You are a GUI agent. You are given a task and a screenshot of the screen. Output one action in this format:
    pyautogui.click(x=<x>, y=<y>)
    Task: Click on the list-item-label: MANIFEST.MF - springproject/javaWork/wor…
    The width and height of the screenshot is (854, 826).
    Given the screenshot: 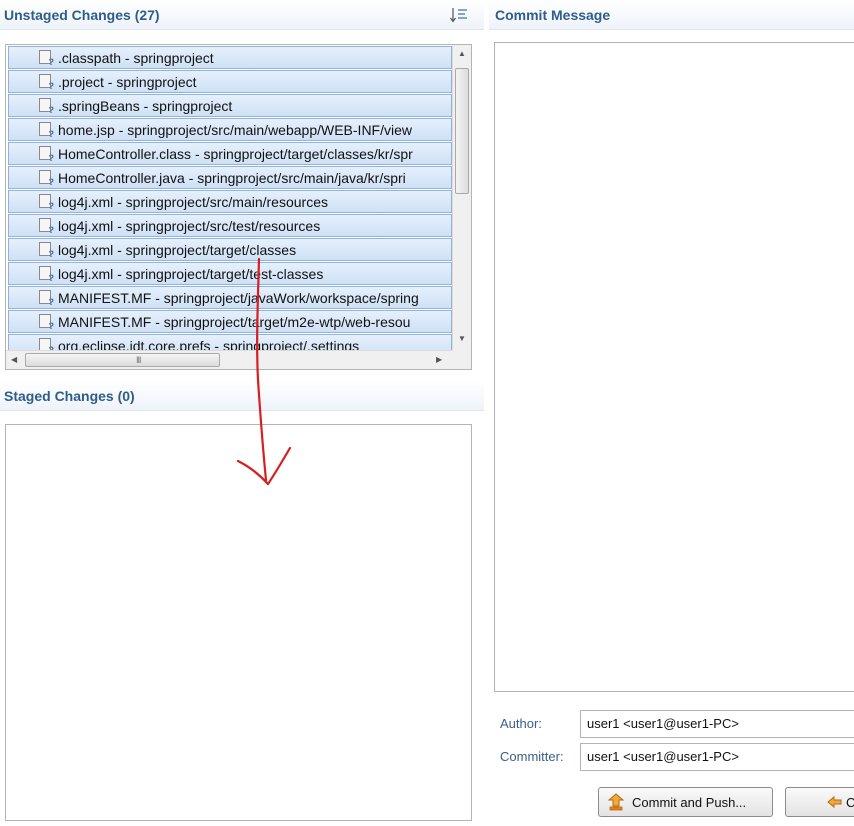 What is the action you would take?
    pyautogui.click(x=238, y=298)
    